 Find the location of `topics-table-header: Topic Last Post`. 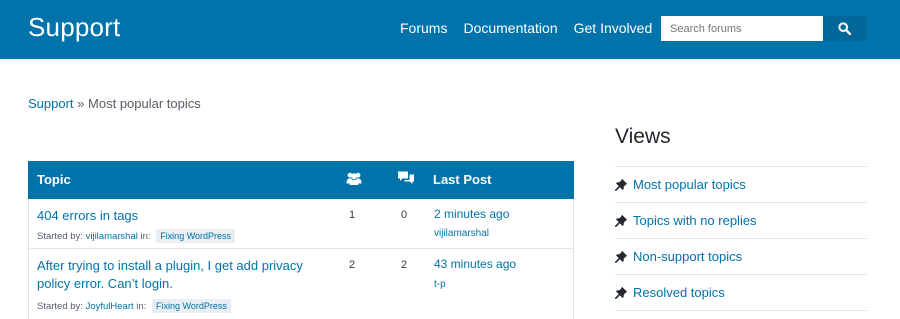

topics-table-header: Topic Last Post is located at coordinates (301, 180).